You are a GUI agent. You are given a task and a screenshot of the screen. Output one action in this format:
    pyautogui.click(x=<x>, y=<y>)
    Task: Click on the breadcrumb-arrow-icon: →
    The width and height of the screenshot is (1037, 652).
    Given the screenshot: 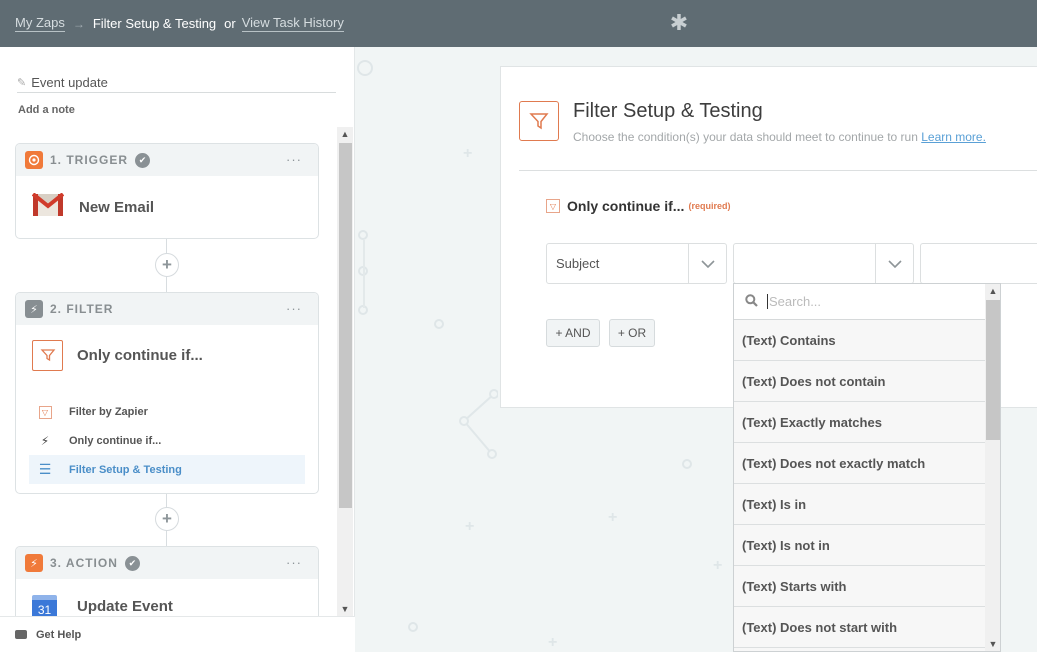 What is the action you would take?
    pyautogui.click(x=78, y=23)
    